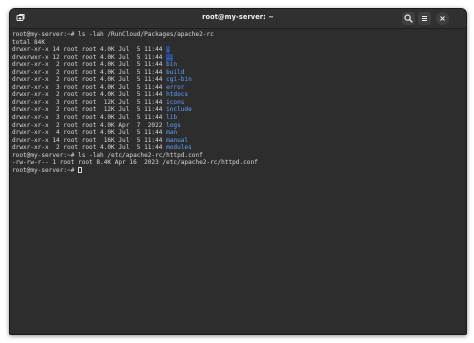 This screenshot has height=343, width=474. I want to click on directory-name: build, so click(175, 72).